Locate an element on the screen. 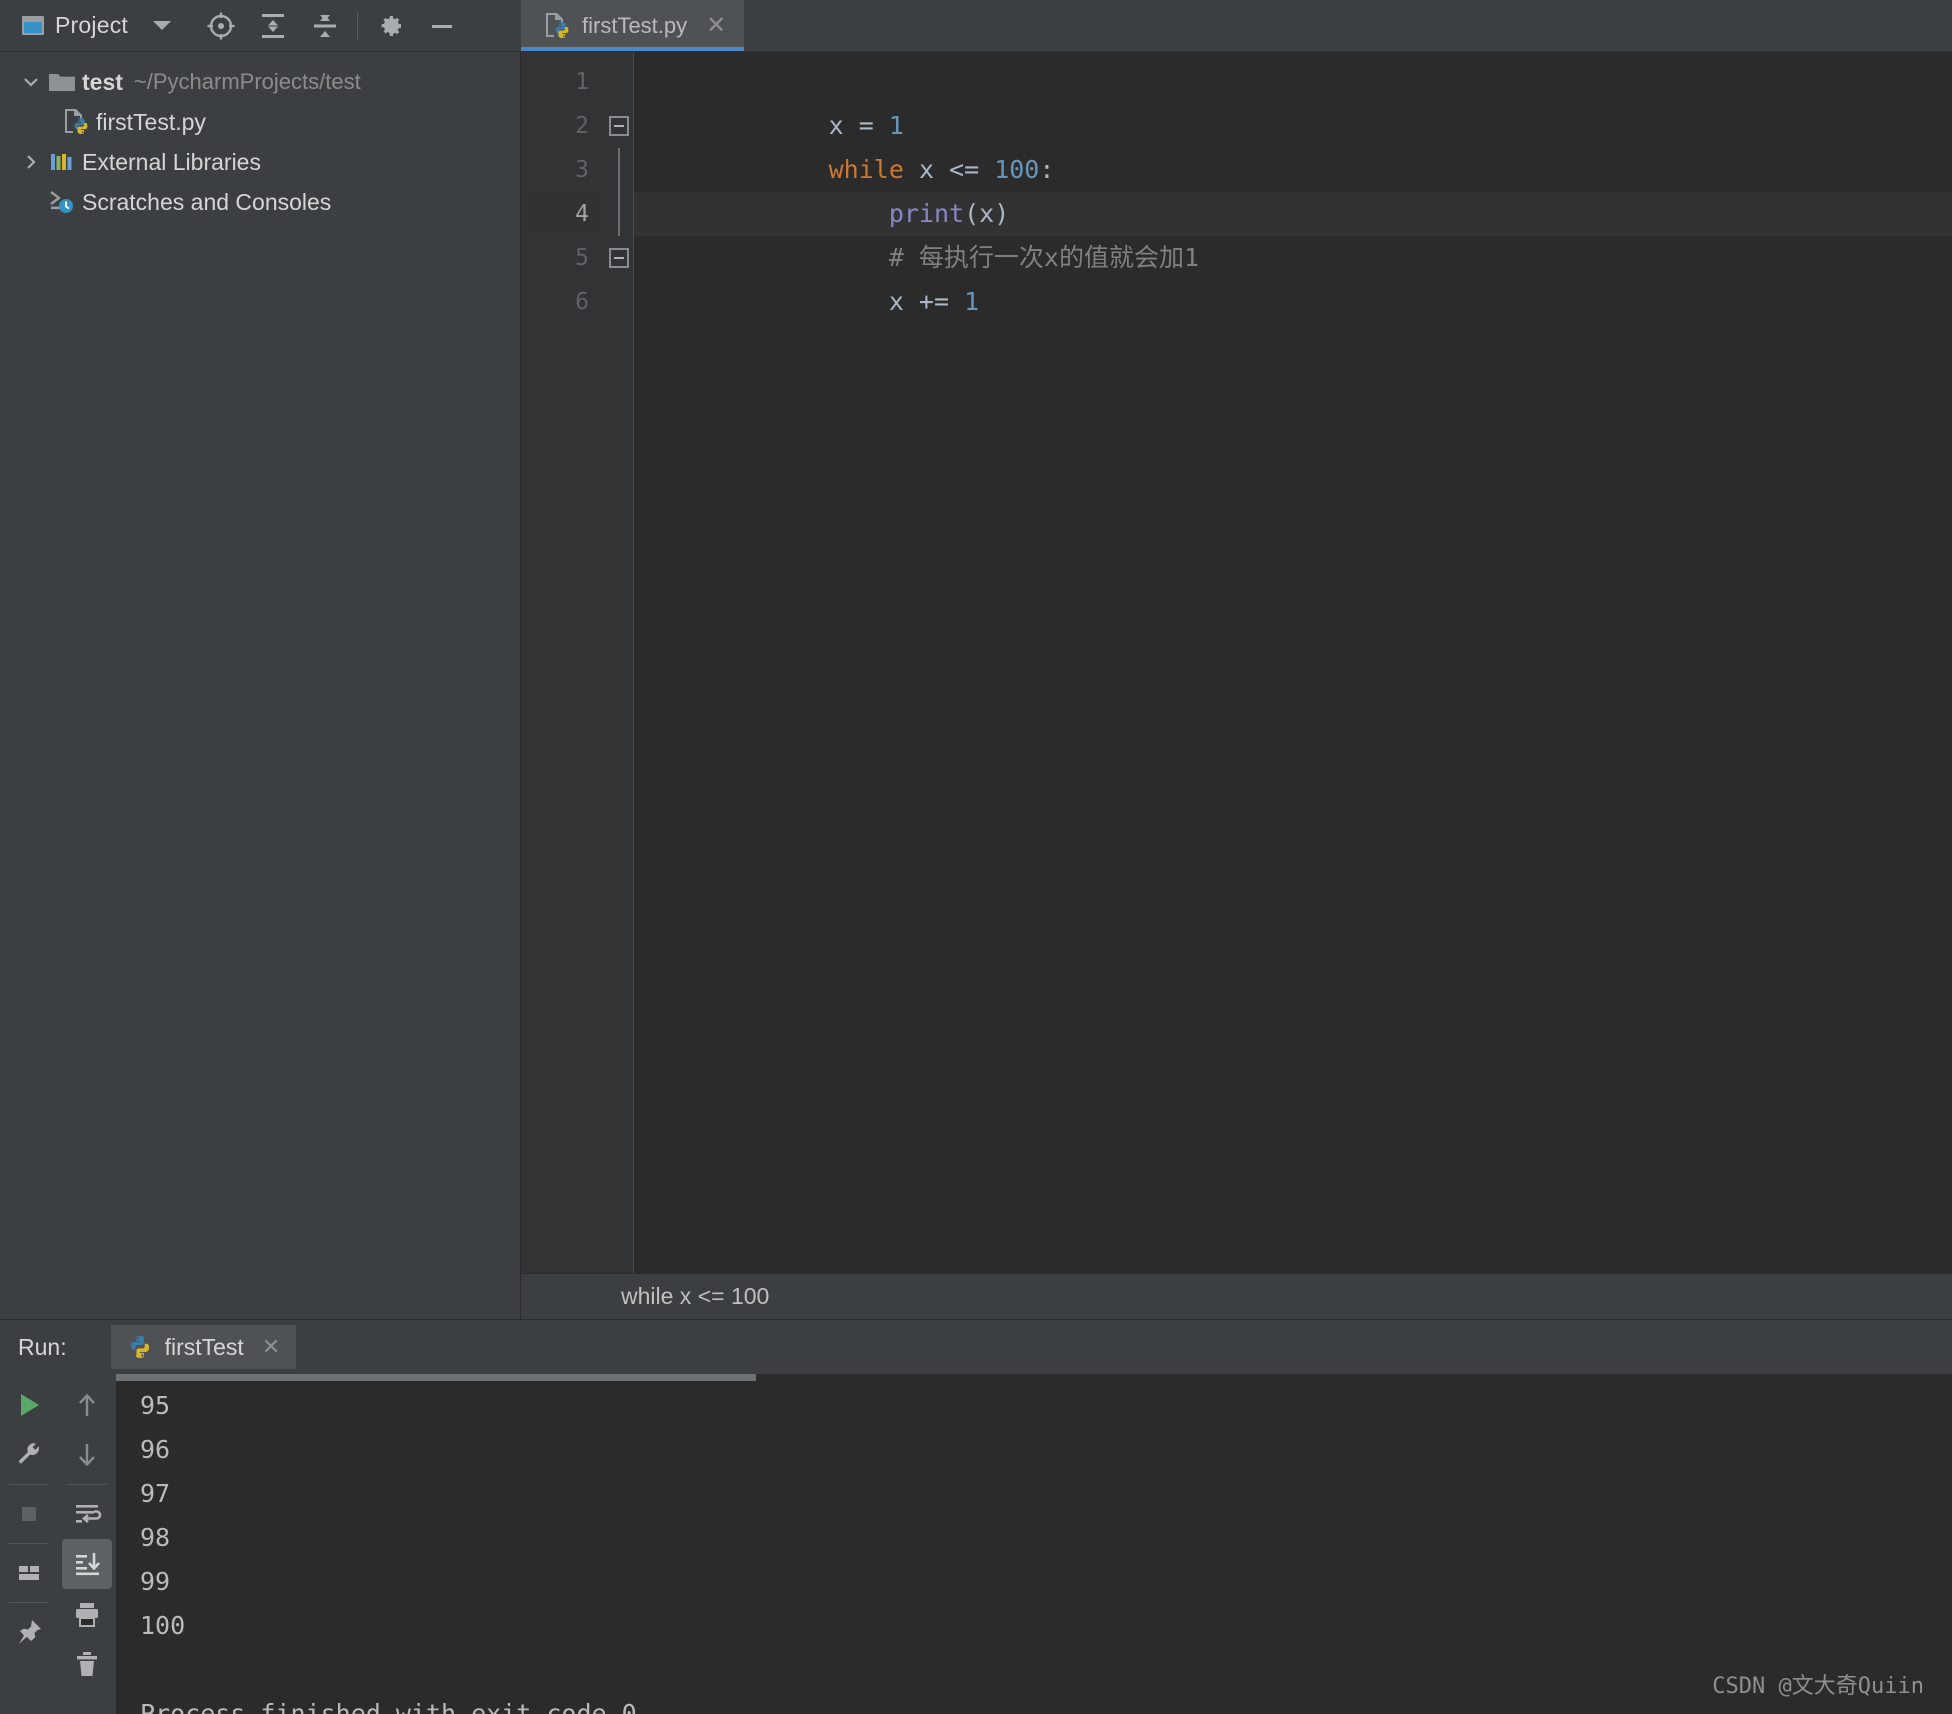 The height and width of the screenshot is (1714, 1952). tree-node-firstTest-py: firstTest.py is located at coordinates (260, 122).